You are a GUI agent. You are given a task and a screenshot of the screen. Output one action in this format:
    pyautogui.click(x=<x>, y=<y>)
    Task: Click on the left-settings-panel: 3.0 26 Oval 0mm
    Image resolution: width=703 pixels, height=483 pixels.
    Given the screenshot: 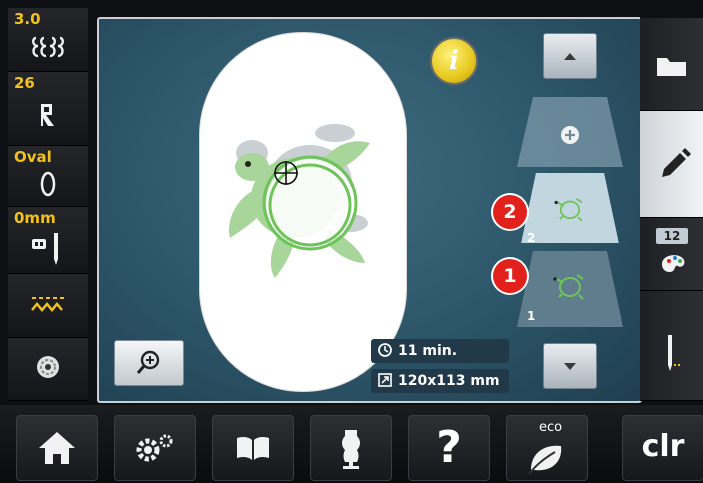 What is the action you would take?
    pyautogui.click(x=48, y=204)
    